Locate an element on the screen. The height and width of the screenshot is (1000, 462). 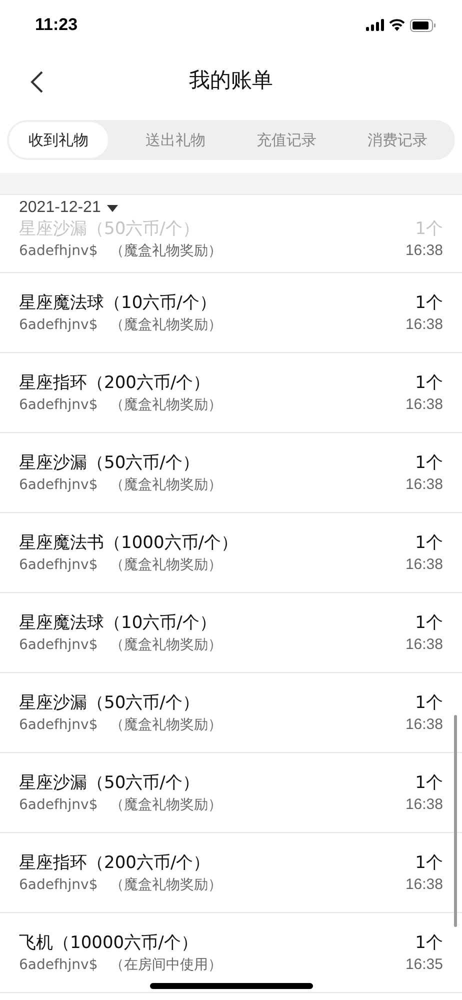
tab: 消费记录 is located at coordinates (397, 140).